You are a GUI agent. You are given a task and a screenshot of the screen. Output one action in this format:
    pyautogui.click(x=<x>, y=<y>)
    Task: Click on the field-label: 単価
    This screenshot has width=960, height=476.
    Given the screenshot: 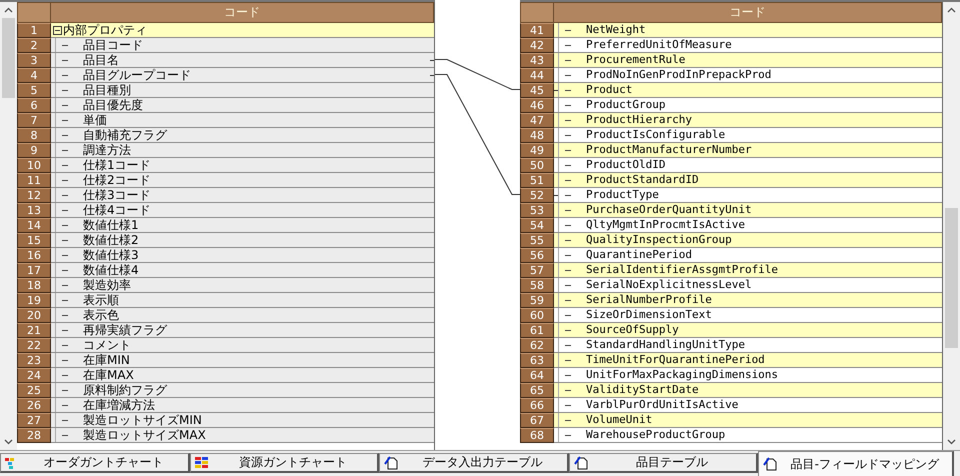 What is the action you would take?
    pyautogui.click(x=95, y=120)
    